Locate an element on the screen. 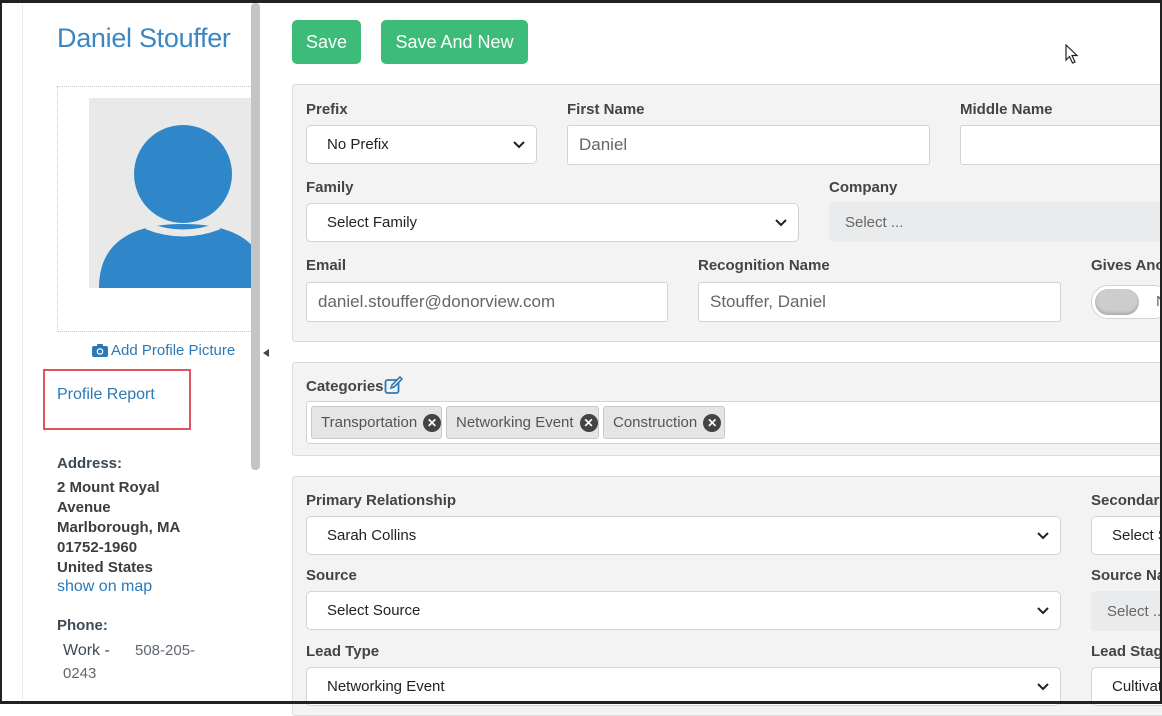 The image size is (1162, 716). address-label: Address: is located at coordinates (90, 463).